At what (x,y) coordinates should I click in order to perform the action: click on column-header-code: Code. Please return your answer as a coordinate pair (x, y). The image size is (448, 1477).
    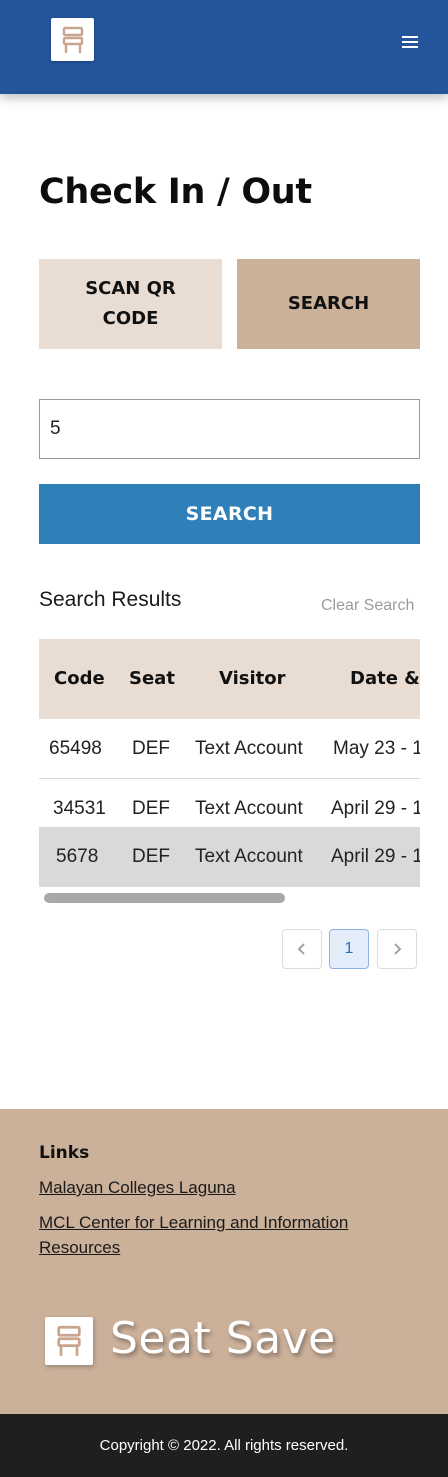
    Looking at the image, I should click on (79, 679).